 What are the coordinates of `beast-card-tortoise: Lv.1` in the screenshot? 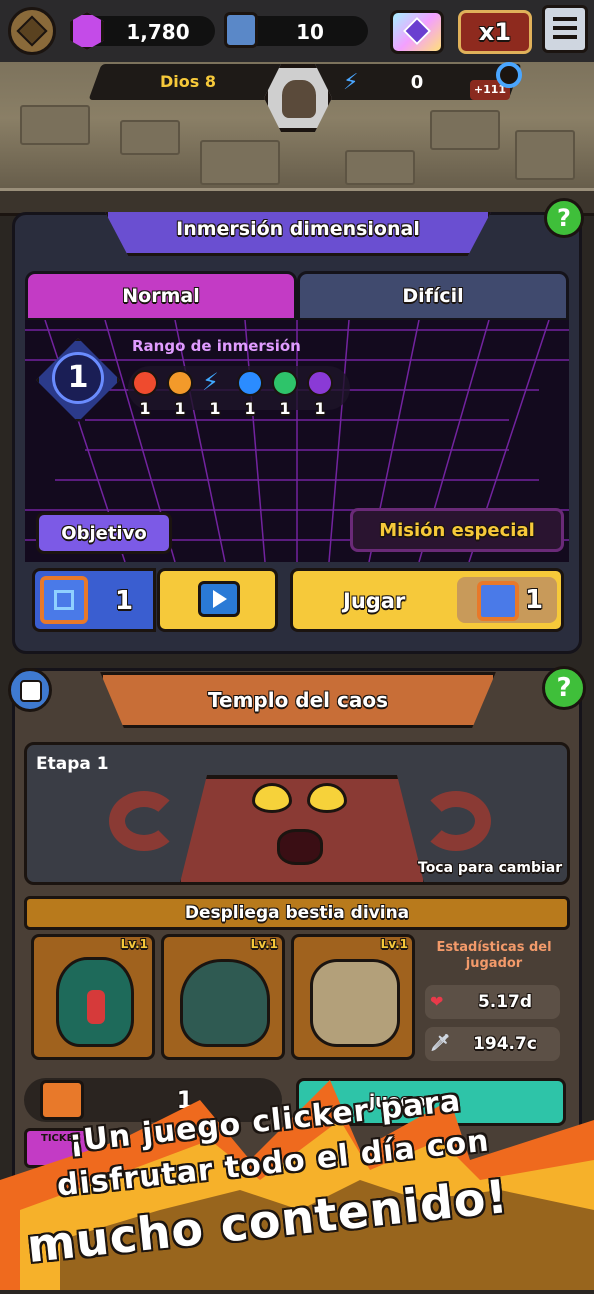 It's located at (223, 997).